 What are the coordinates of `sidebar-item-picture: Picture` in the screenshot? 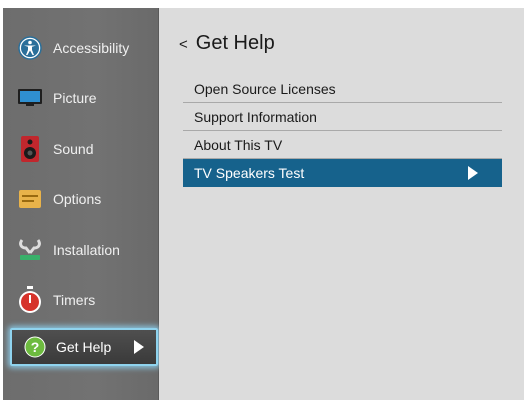 It's located at (80, 98).